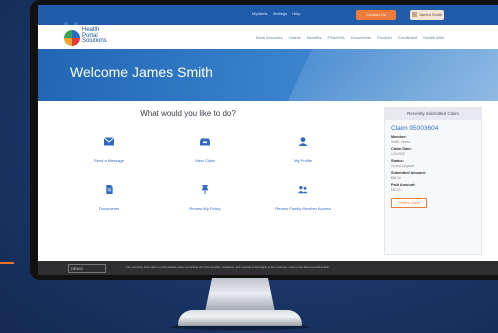  What do you see at coordinates (430, 14) in the screenshot?
I see `user-name: James Smith` at bounding box center [430, 14].